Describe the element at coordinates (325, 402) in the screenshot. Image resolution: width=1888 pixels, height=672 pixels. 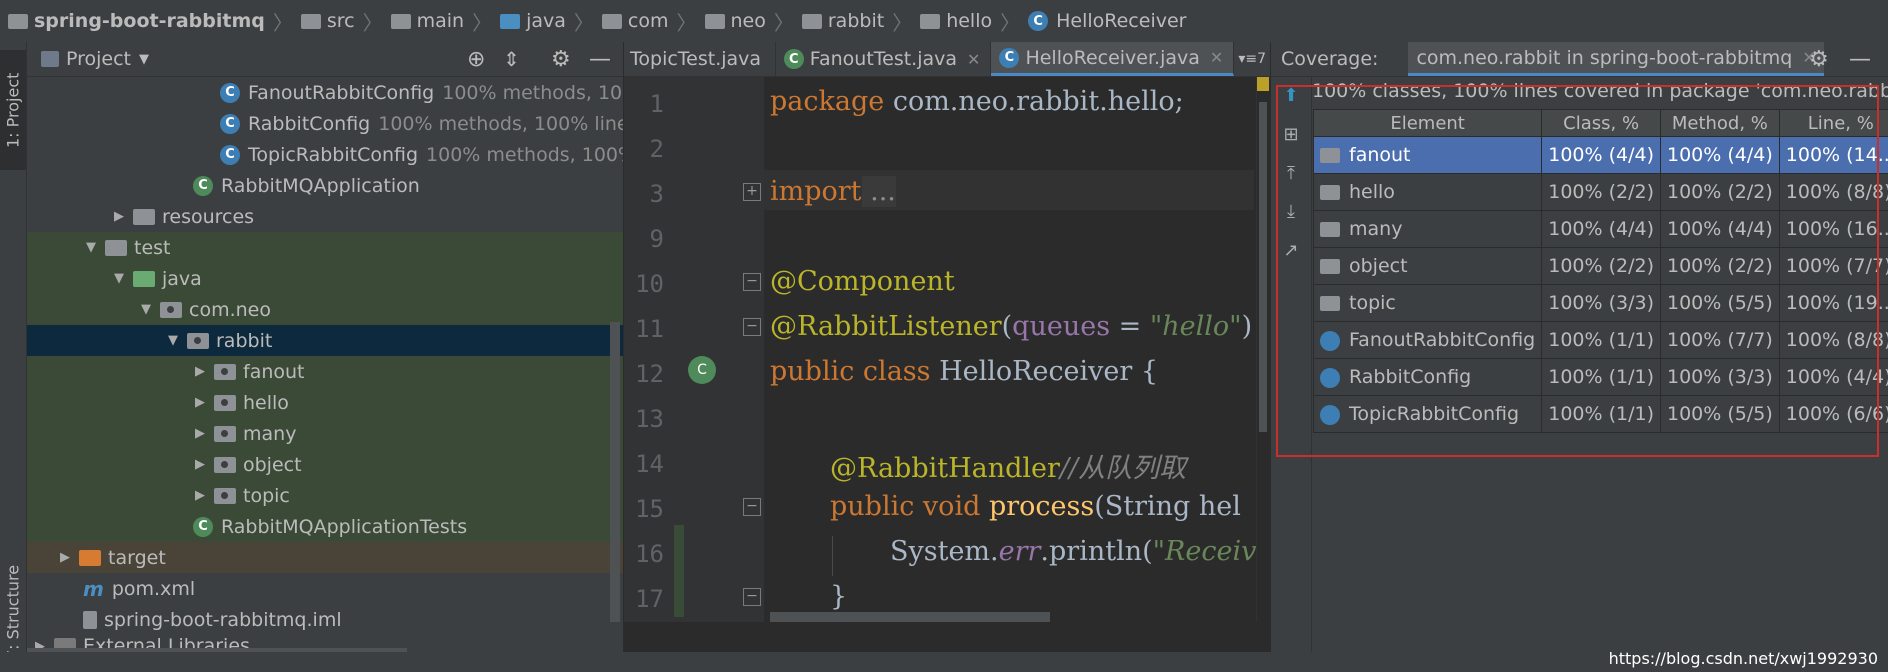
I see `tree-item: ▶ hello` at that location.